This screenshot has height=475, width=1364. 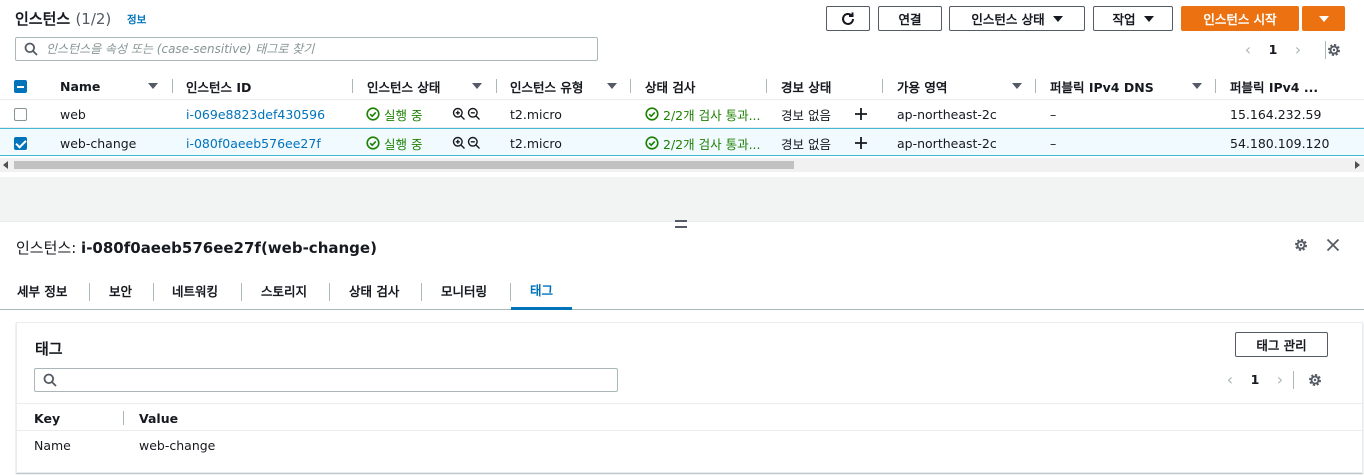 What do you see at coordinates (98, 143) in the screenshot?
I see `instance-name: web-change` at bounding box center [98, 143].